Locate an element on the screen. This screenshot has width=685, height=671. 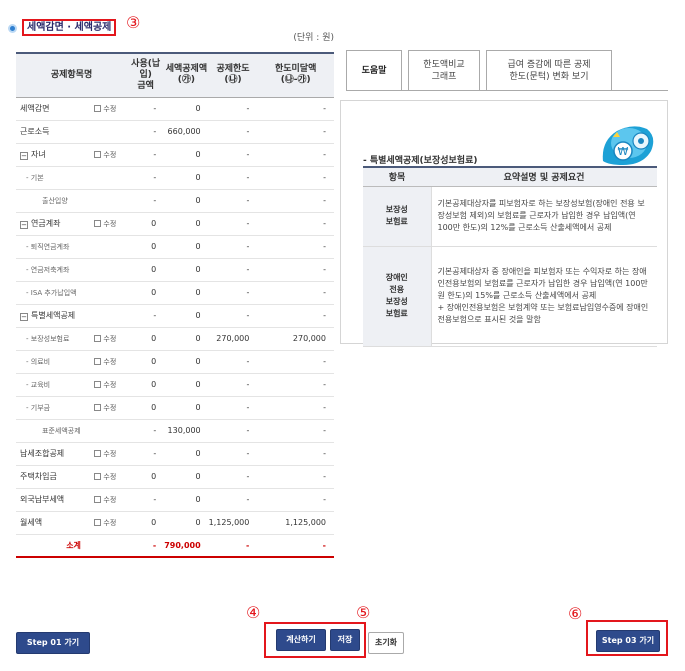
table-row: - ISA 추가납입액 0 0- - is located at coordinates (175, 293).